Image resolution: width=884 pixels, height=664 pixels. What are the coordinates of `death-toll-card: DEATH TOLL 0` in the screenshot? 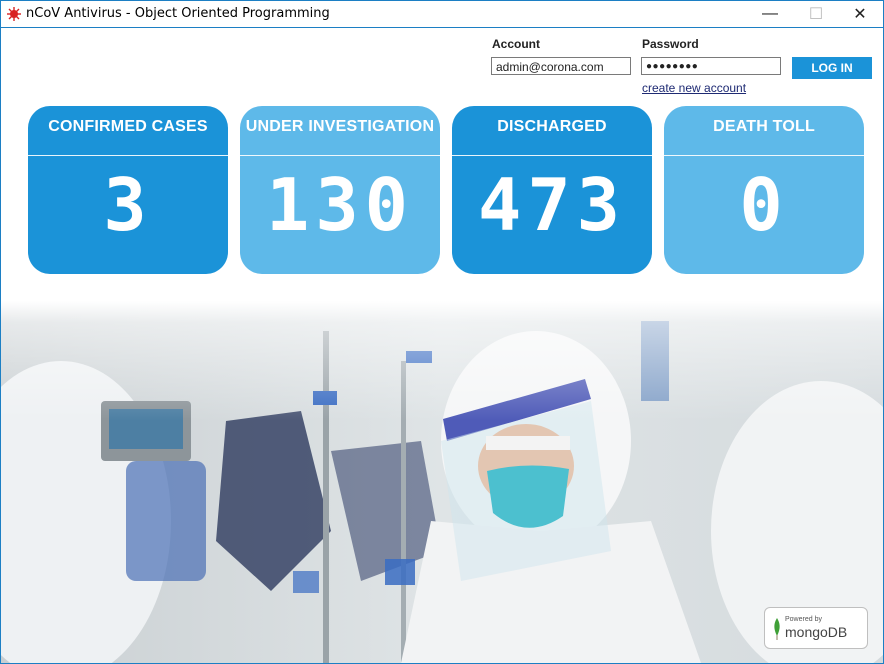 It's located at (764, 190).